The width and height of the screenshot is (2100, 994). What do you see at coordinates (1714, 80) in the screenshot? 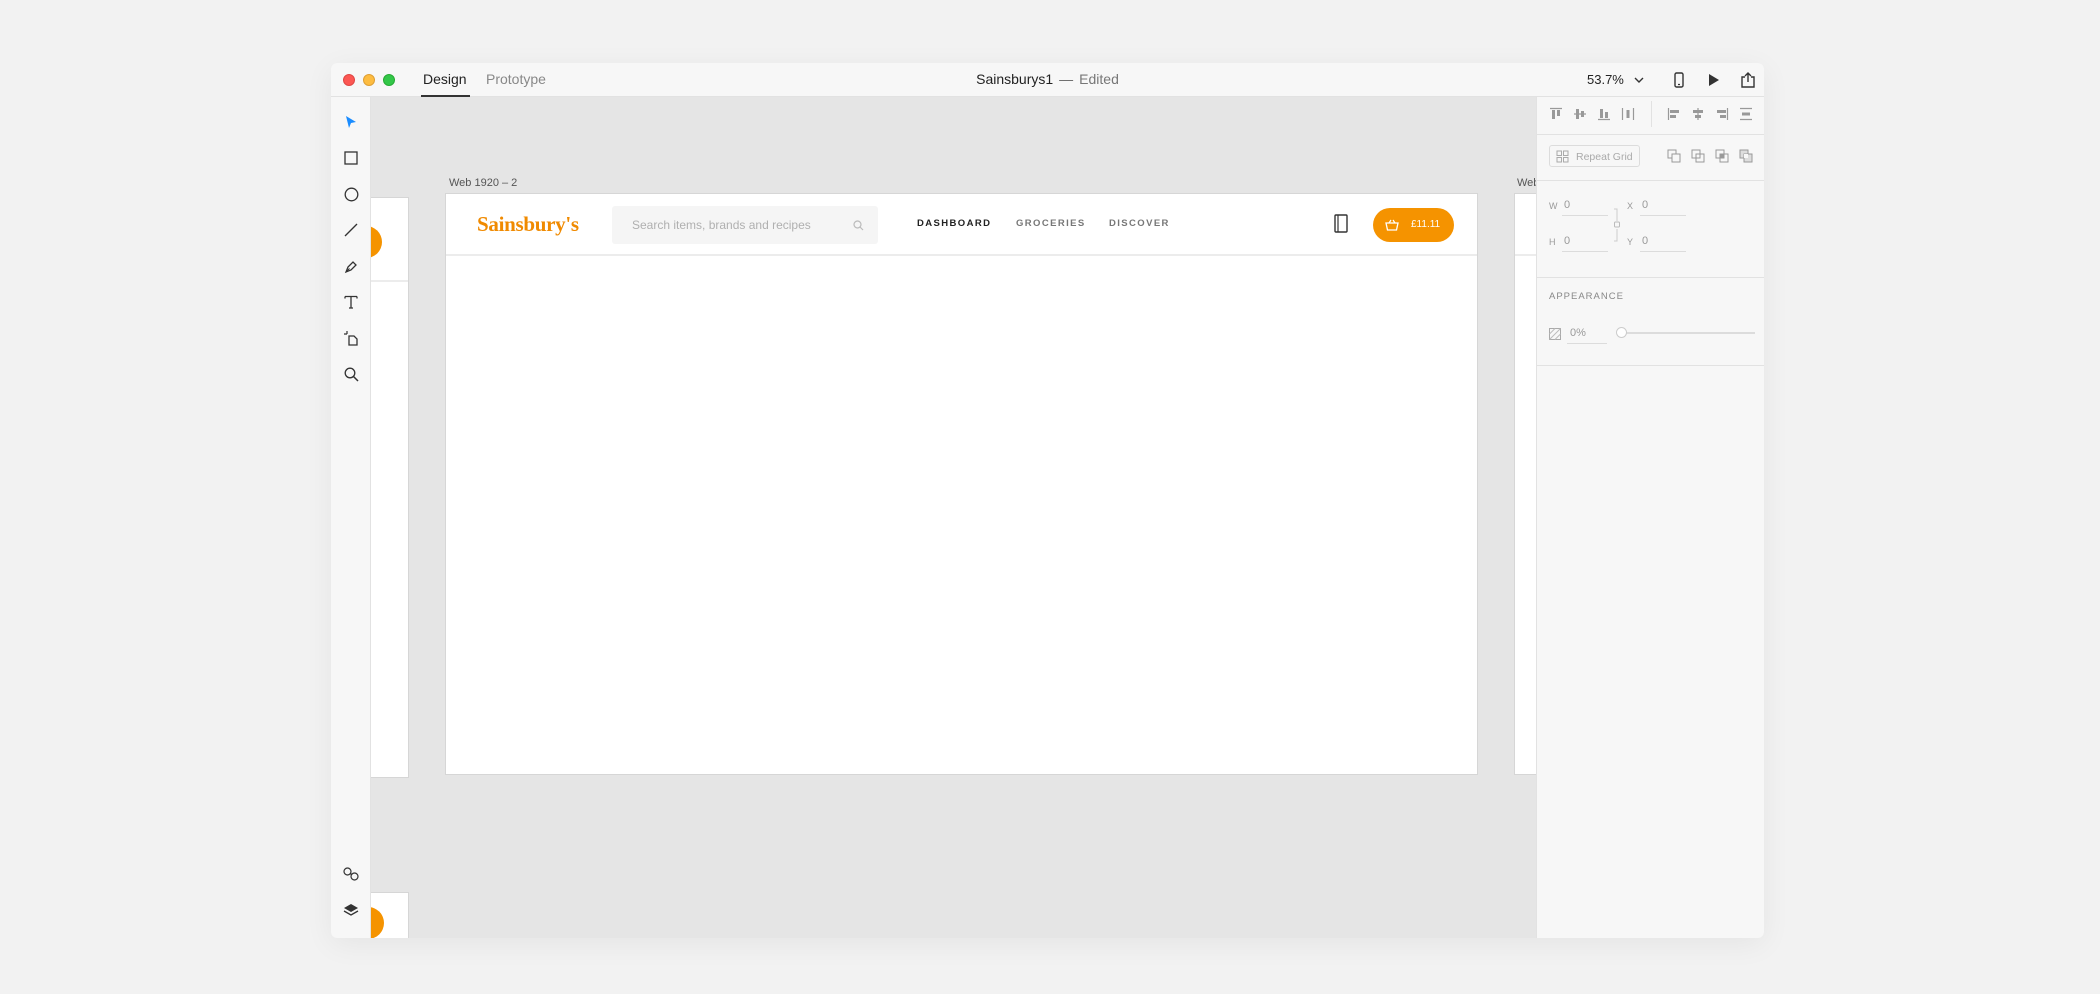
I see `play-icon` at bounding box center [1714, 80].